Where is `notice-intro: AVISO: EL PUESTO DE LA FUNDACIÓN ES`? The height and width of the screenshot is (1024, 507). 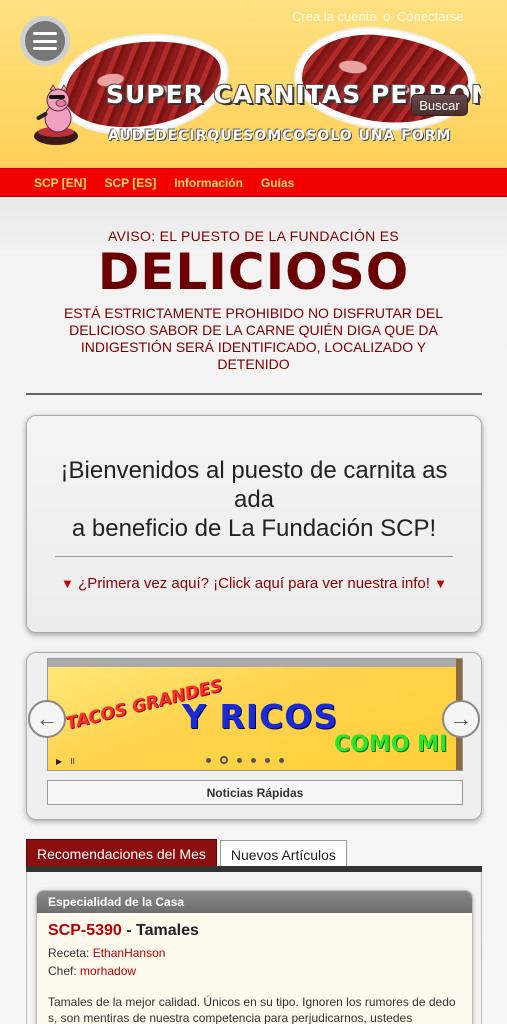 notice-intro: AVISO: EL PUESTO DE LA FUNDACIÓN ES is located at coordinates (253, 236).